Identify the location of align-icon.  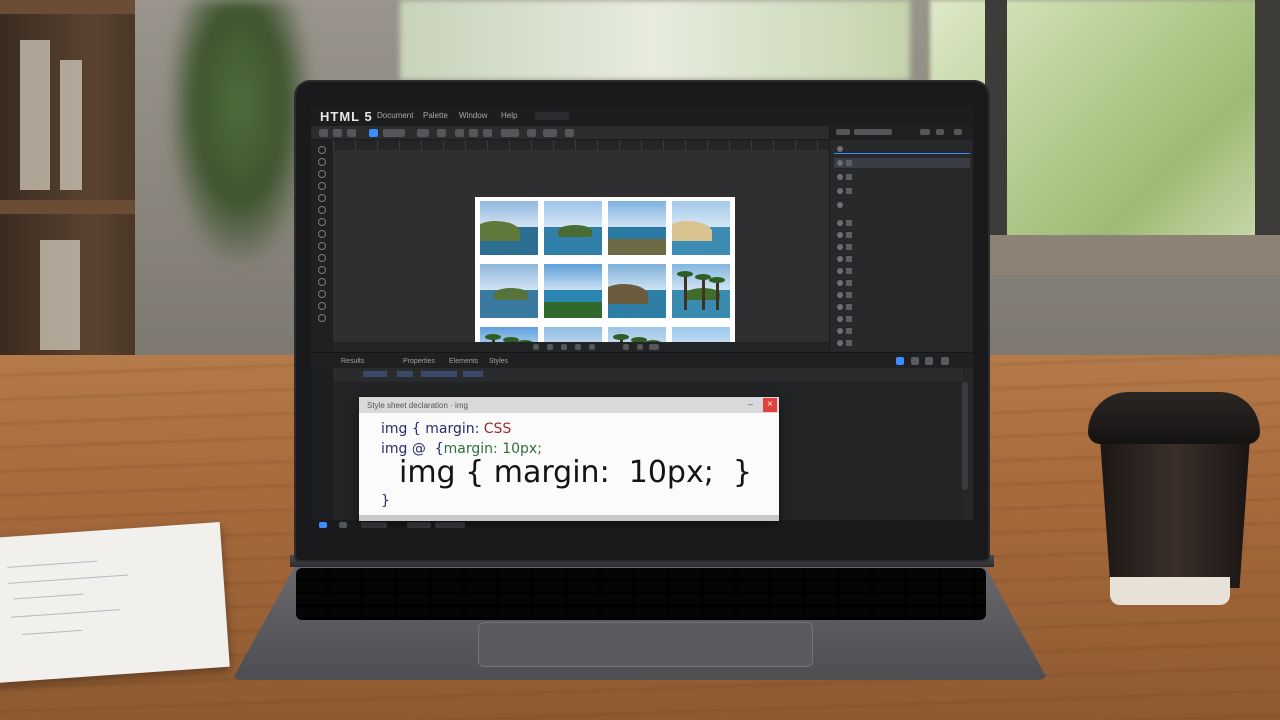
(473, 133).